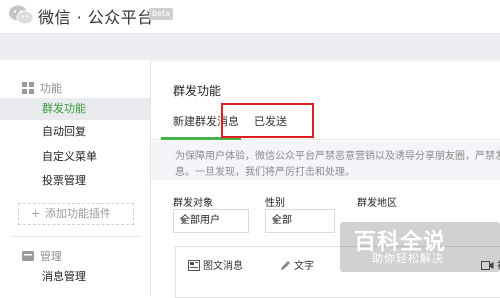 The width and height of the screenshot is (500, 298). What do you see at coordinates (377, 203) in the screenshot?
I see `region-label: 群发地区` at bounding box center [377, 203].